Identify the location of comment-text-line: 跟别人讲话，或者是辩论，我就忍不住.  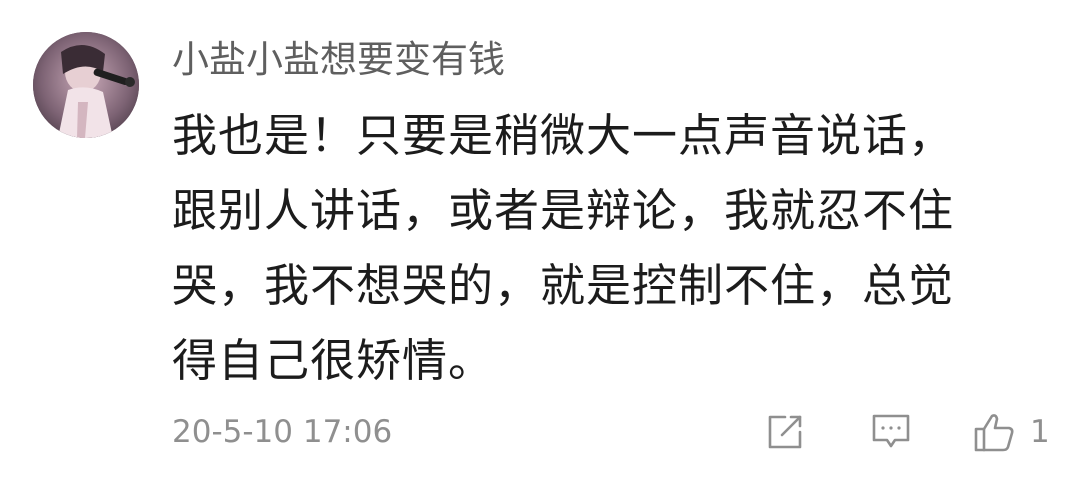
(563, 210).